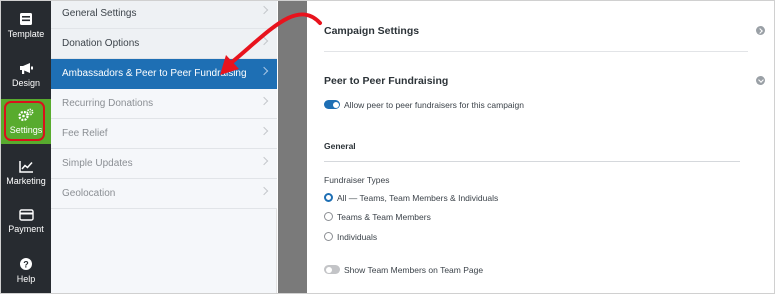  Describe the element at coordinates (26, 19) in the screenshot. I see `template-icon` at that location.